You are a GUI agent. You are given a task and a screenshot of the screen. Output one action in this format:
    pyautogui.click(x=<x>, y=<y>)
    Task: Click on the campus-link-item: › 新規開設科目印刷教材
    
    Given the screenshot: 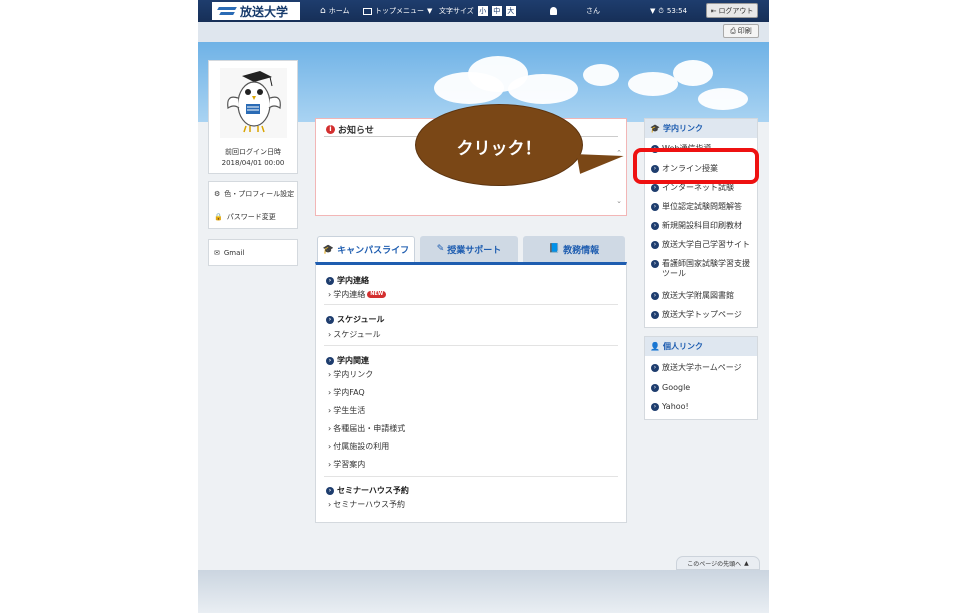 What is the action you would take?
    pyautogui.click(x=696, y=226)
    